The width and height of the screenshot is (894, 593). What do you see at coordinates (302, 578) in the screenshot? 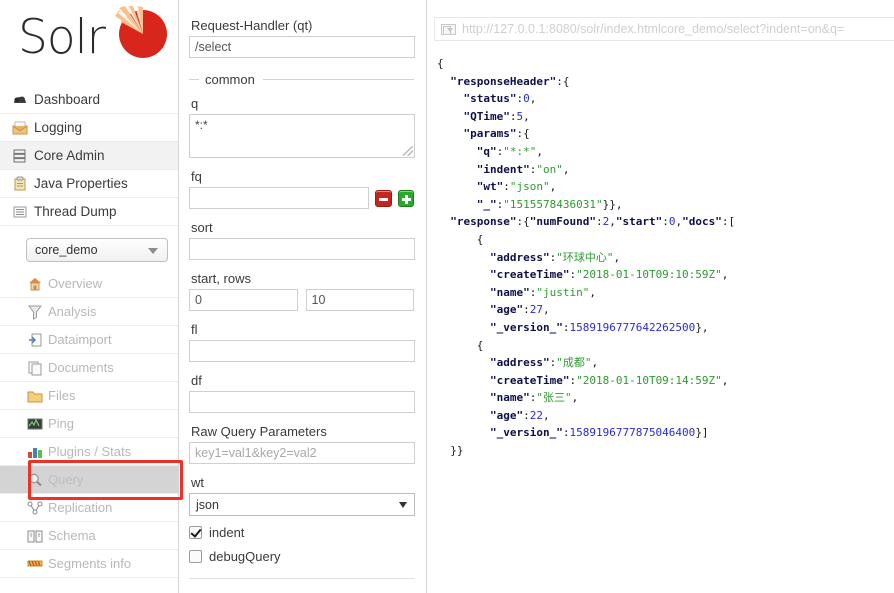
I see `form-divider` at bounding box center [302, 578].